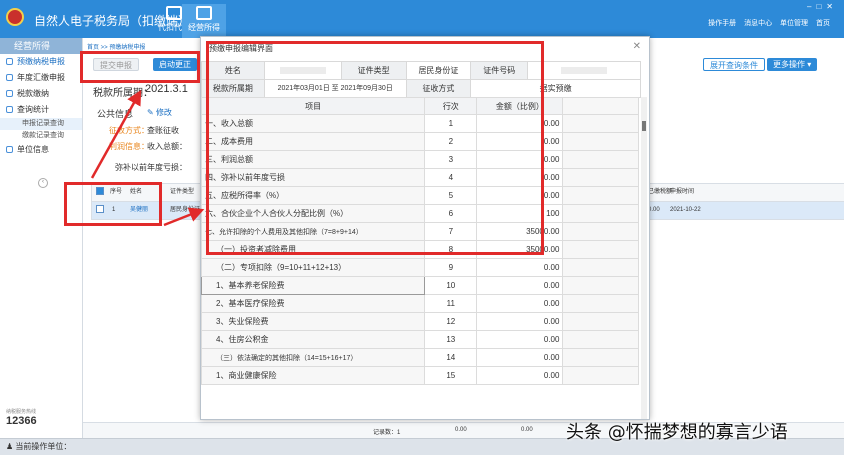 This screenshot has height=455, width=844. What do you see at coordinates (823, 23) in the screenshot?
I see `home-link: 首页` at bounding box center [823, 23].